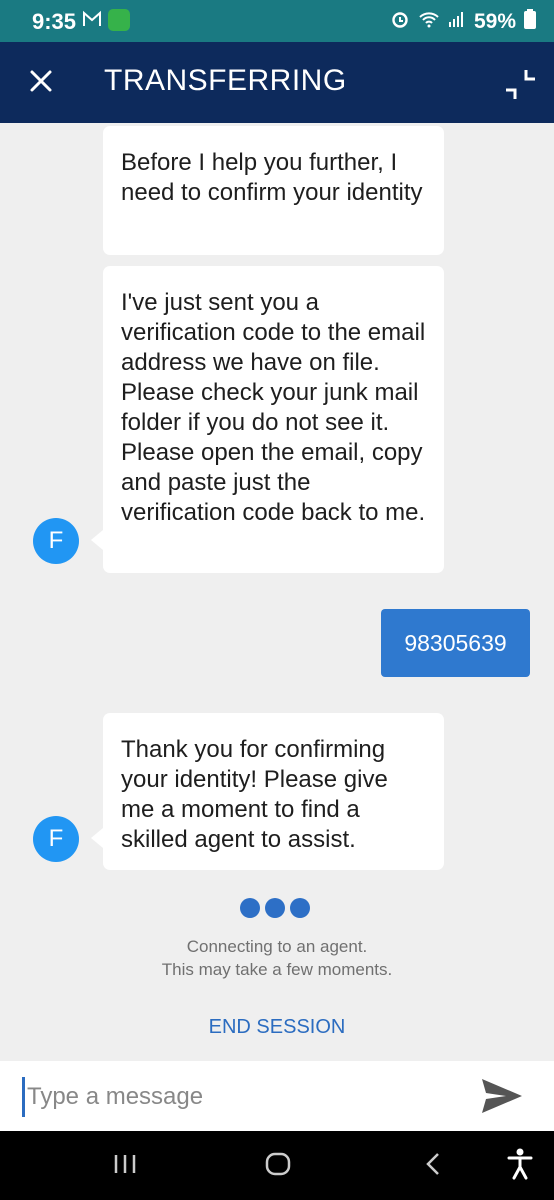 The height and width of the screenshot is (1200, 554). I want to click on battery-percent: 59%, so click(494, 21).